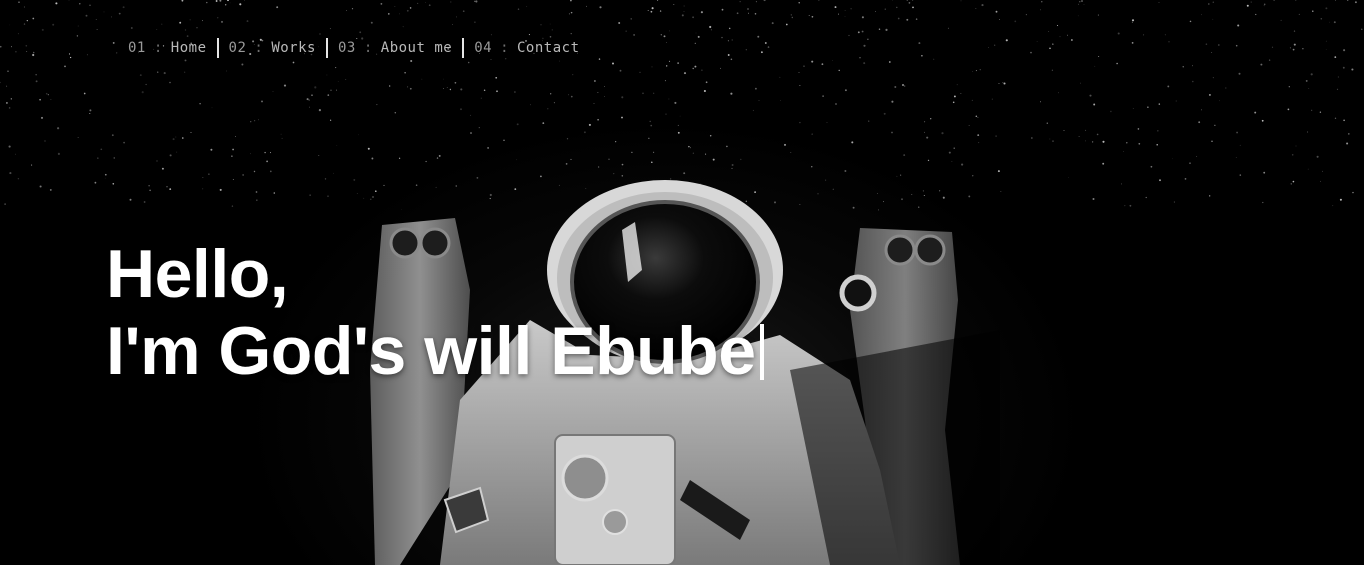 Image resolution: width=1364 pixels, height=565 pixels. Describe the element at coordinates (271, 48) in the screenshot. I see `nav-item-works: 02: Works` at that location.